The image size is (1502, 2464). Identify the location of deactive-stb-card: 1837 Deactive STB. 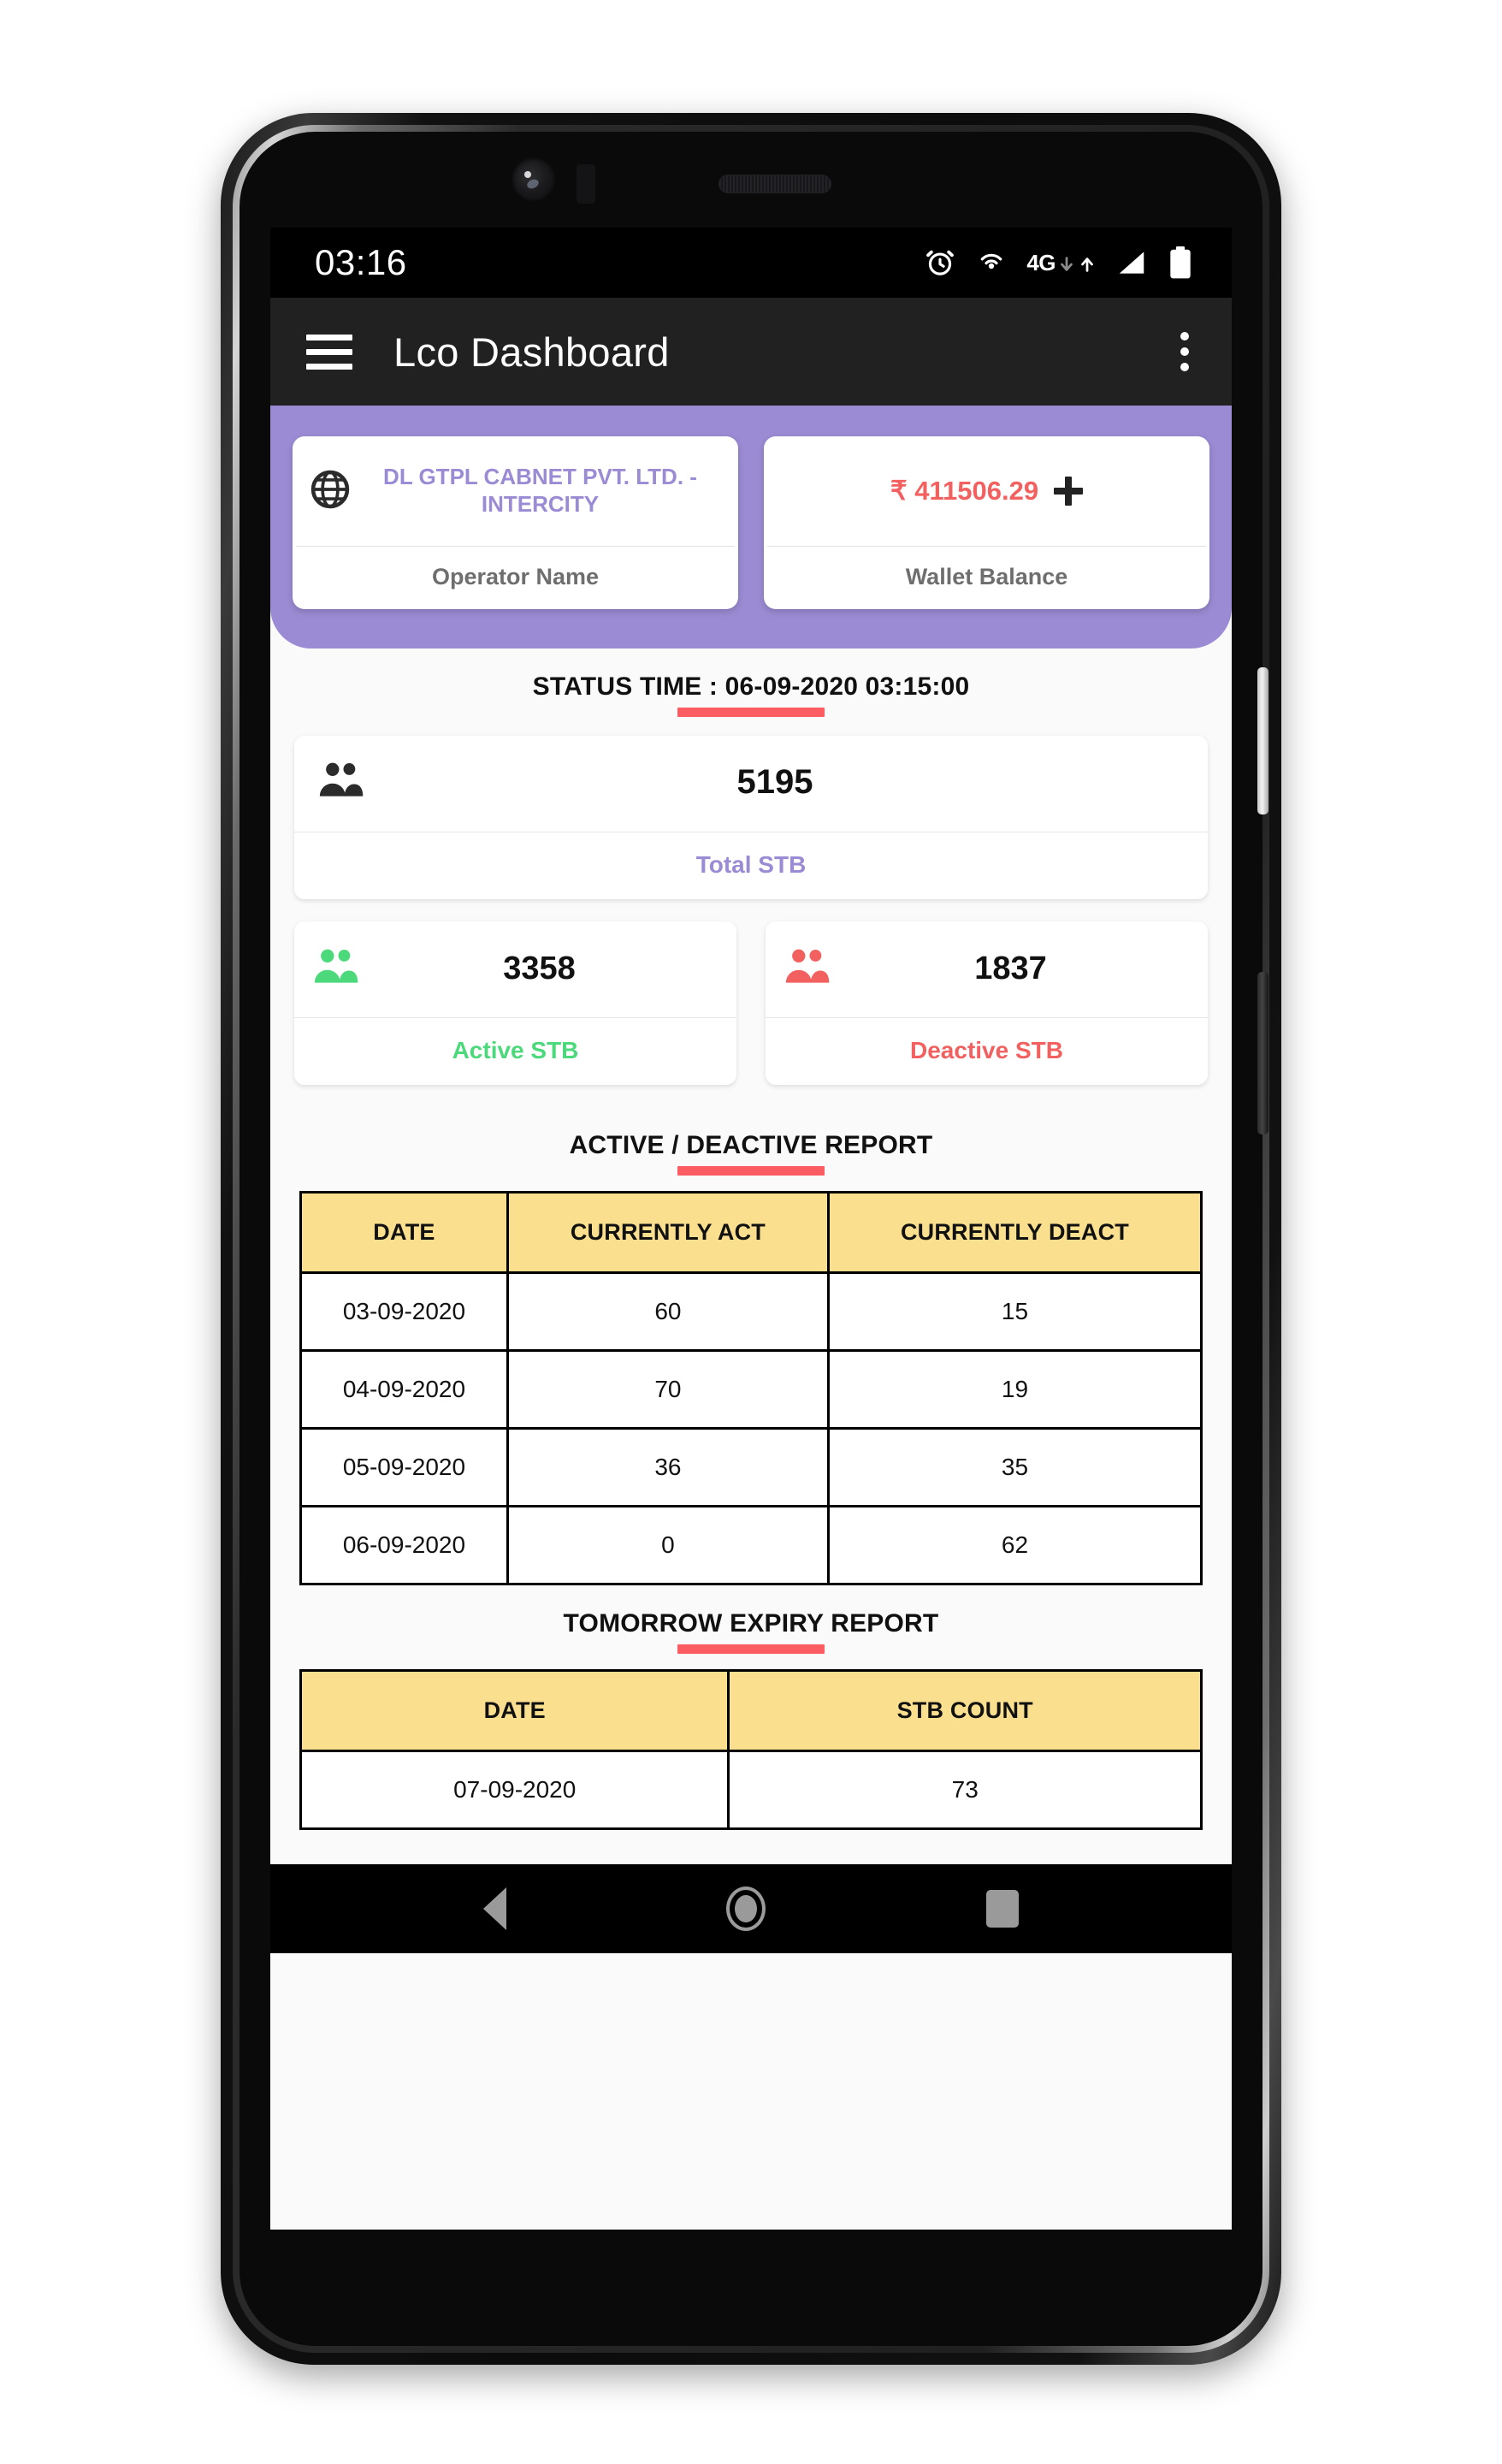
(987, 1003).